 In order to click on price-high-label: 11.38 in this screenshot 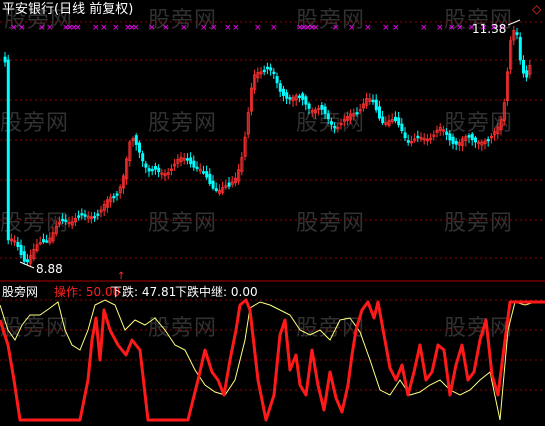, I will do `click(489, 29)`.